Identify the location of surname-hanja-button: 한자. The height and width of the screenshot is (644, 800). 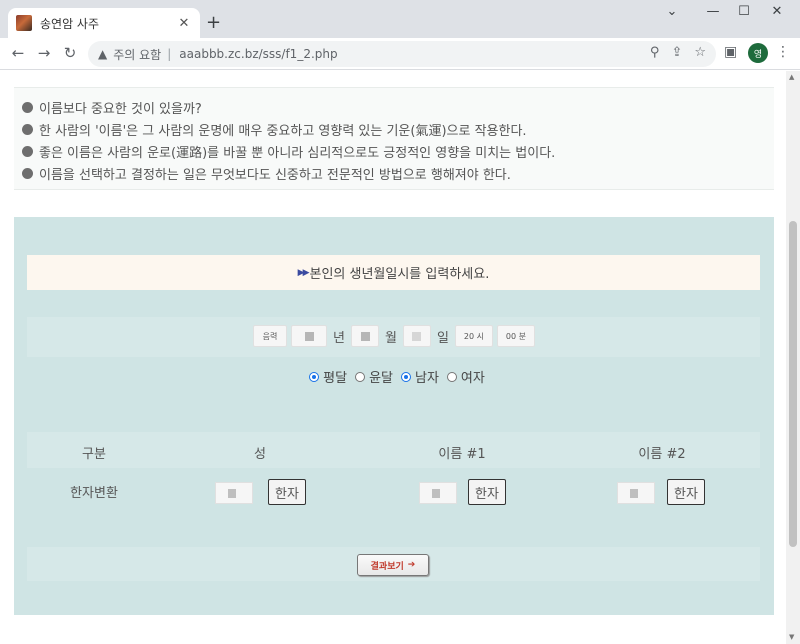
(287, 492).